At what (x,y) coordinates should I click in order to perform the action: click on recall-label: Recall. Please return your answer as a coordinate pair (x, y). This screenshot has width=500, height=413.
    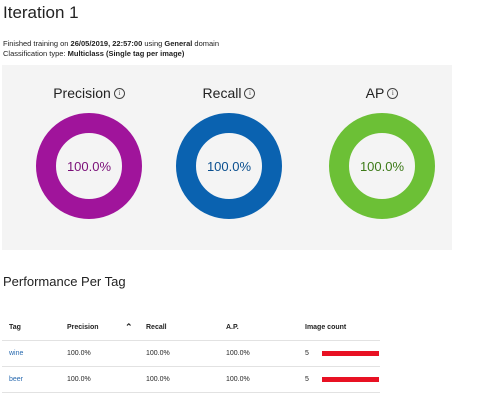
    Looking at the image, I should click on (222, 93).